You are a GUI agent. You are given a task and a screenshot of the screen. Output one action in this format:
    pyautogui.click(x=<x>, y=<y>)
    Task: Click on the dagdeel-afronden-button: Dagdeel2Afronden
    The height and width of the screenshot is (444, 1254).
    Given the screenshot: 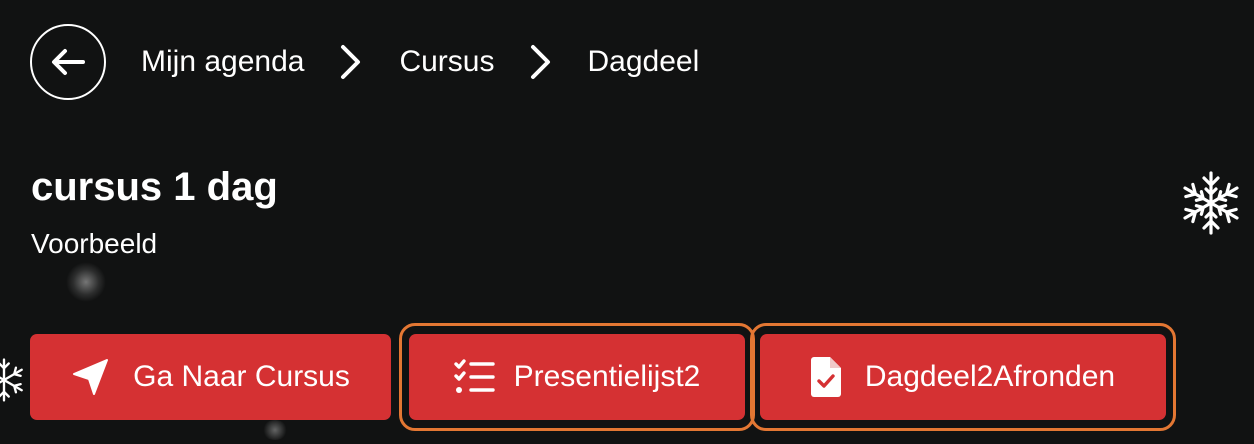 What is the action you would take?
    pyautogui.click(x=963, y=377)
    